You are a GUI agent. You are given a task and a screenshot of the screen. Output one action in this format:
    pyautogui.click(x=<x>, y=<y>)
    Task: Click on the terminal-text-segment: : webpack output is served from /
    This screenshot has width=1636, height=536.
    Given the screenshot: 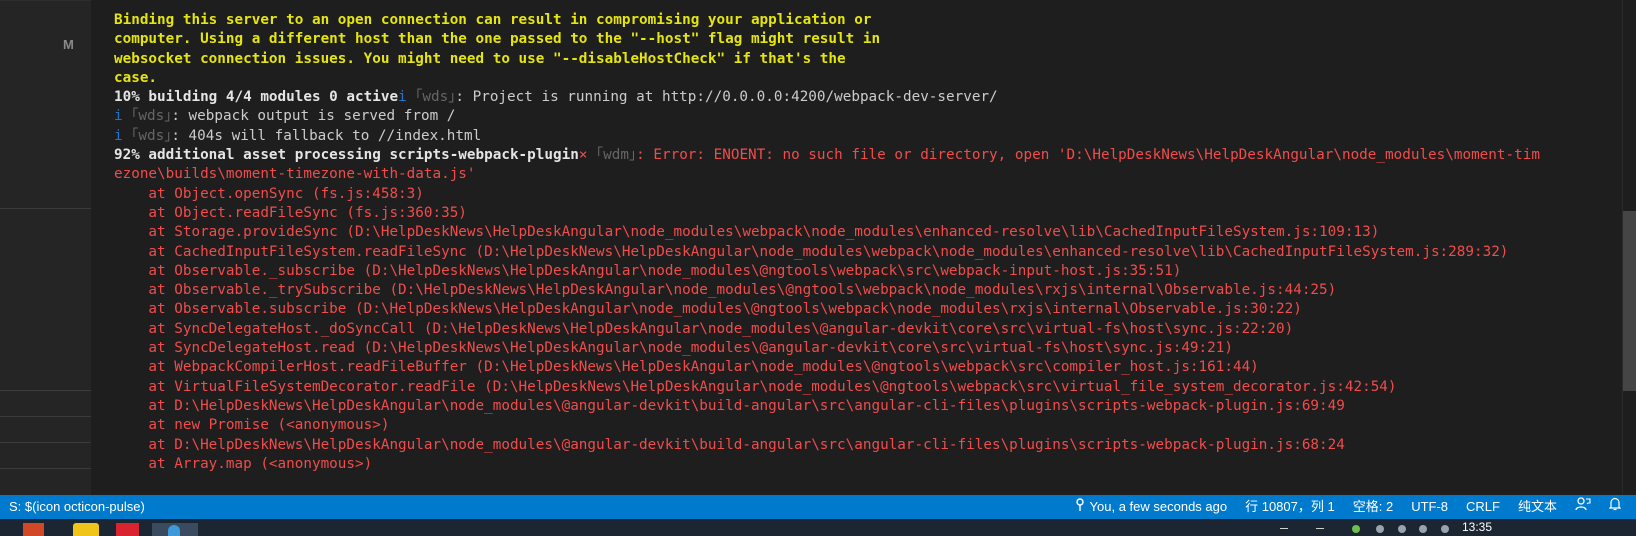 What is the action you would take?
    pyautogui.click(x=313, y=116)
    